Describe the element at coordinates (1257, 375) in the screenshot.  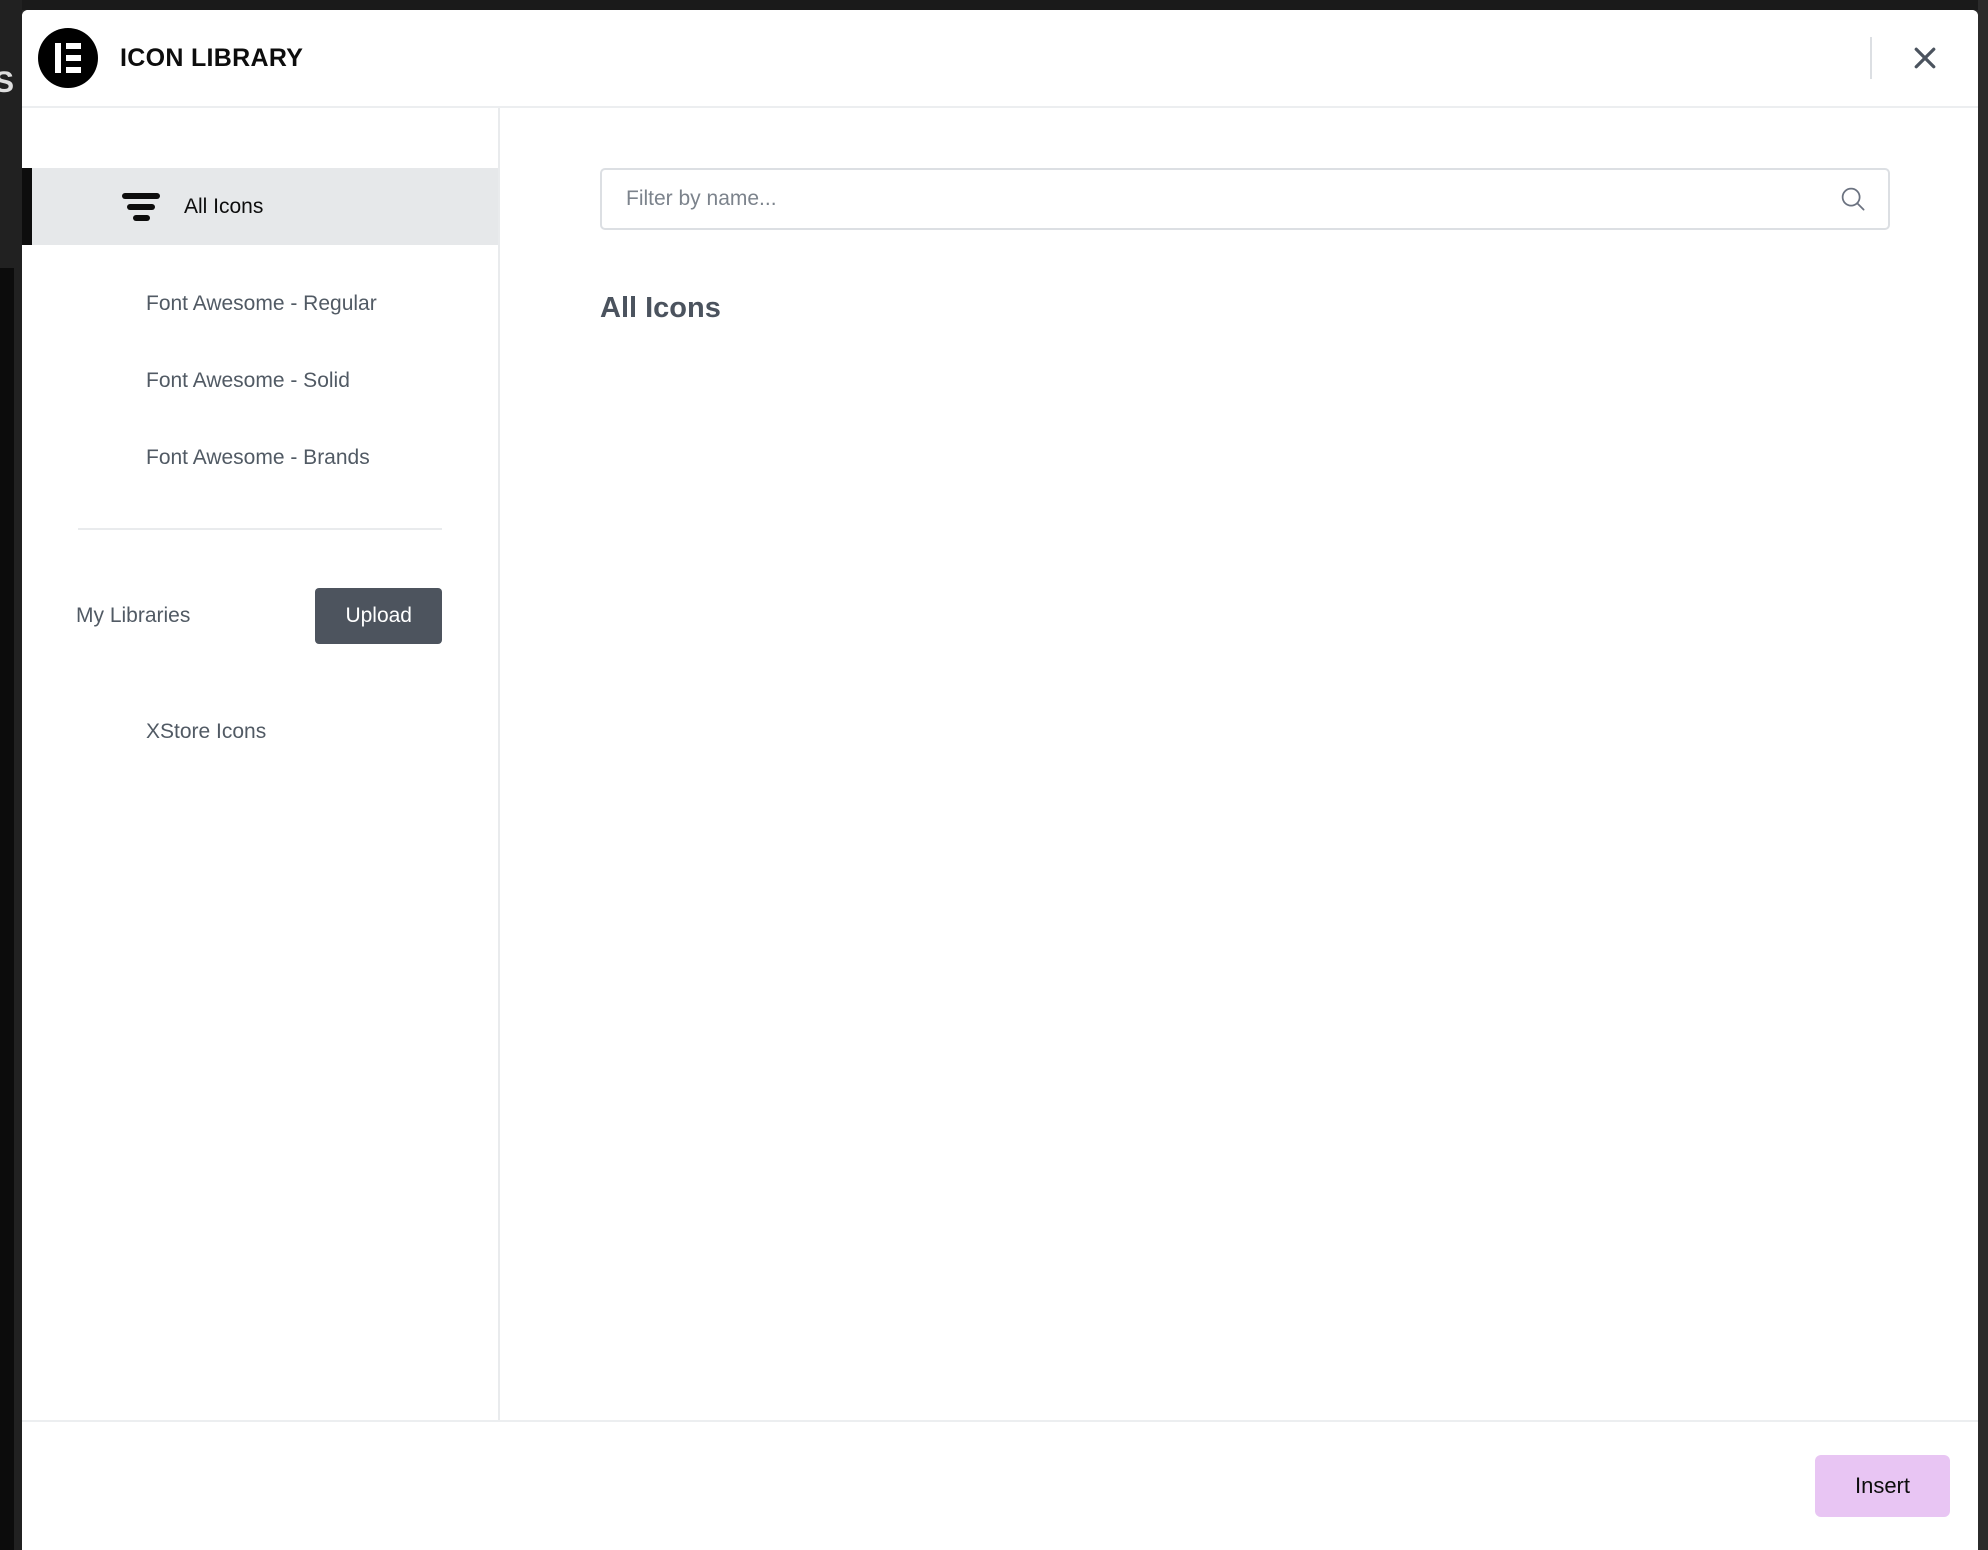
I see `icon-results-grid` at that location.